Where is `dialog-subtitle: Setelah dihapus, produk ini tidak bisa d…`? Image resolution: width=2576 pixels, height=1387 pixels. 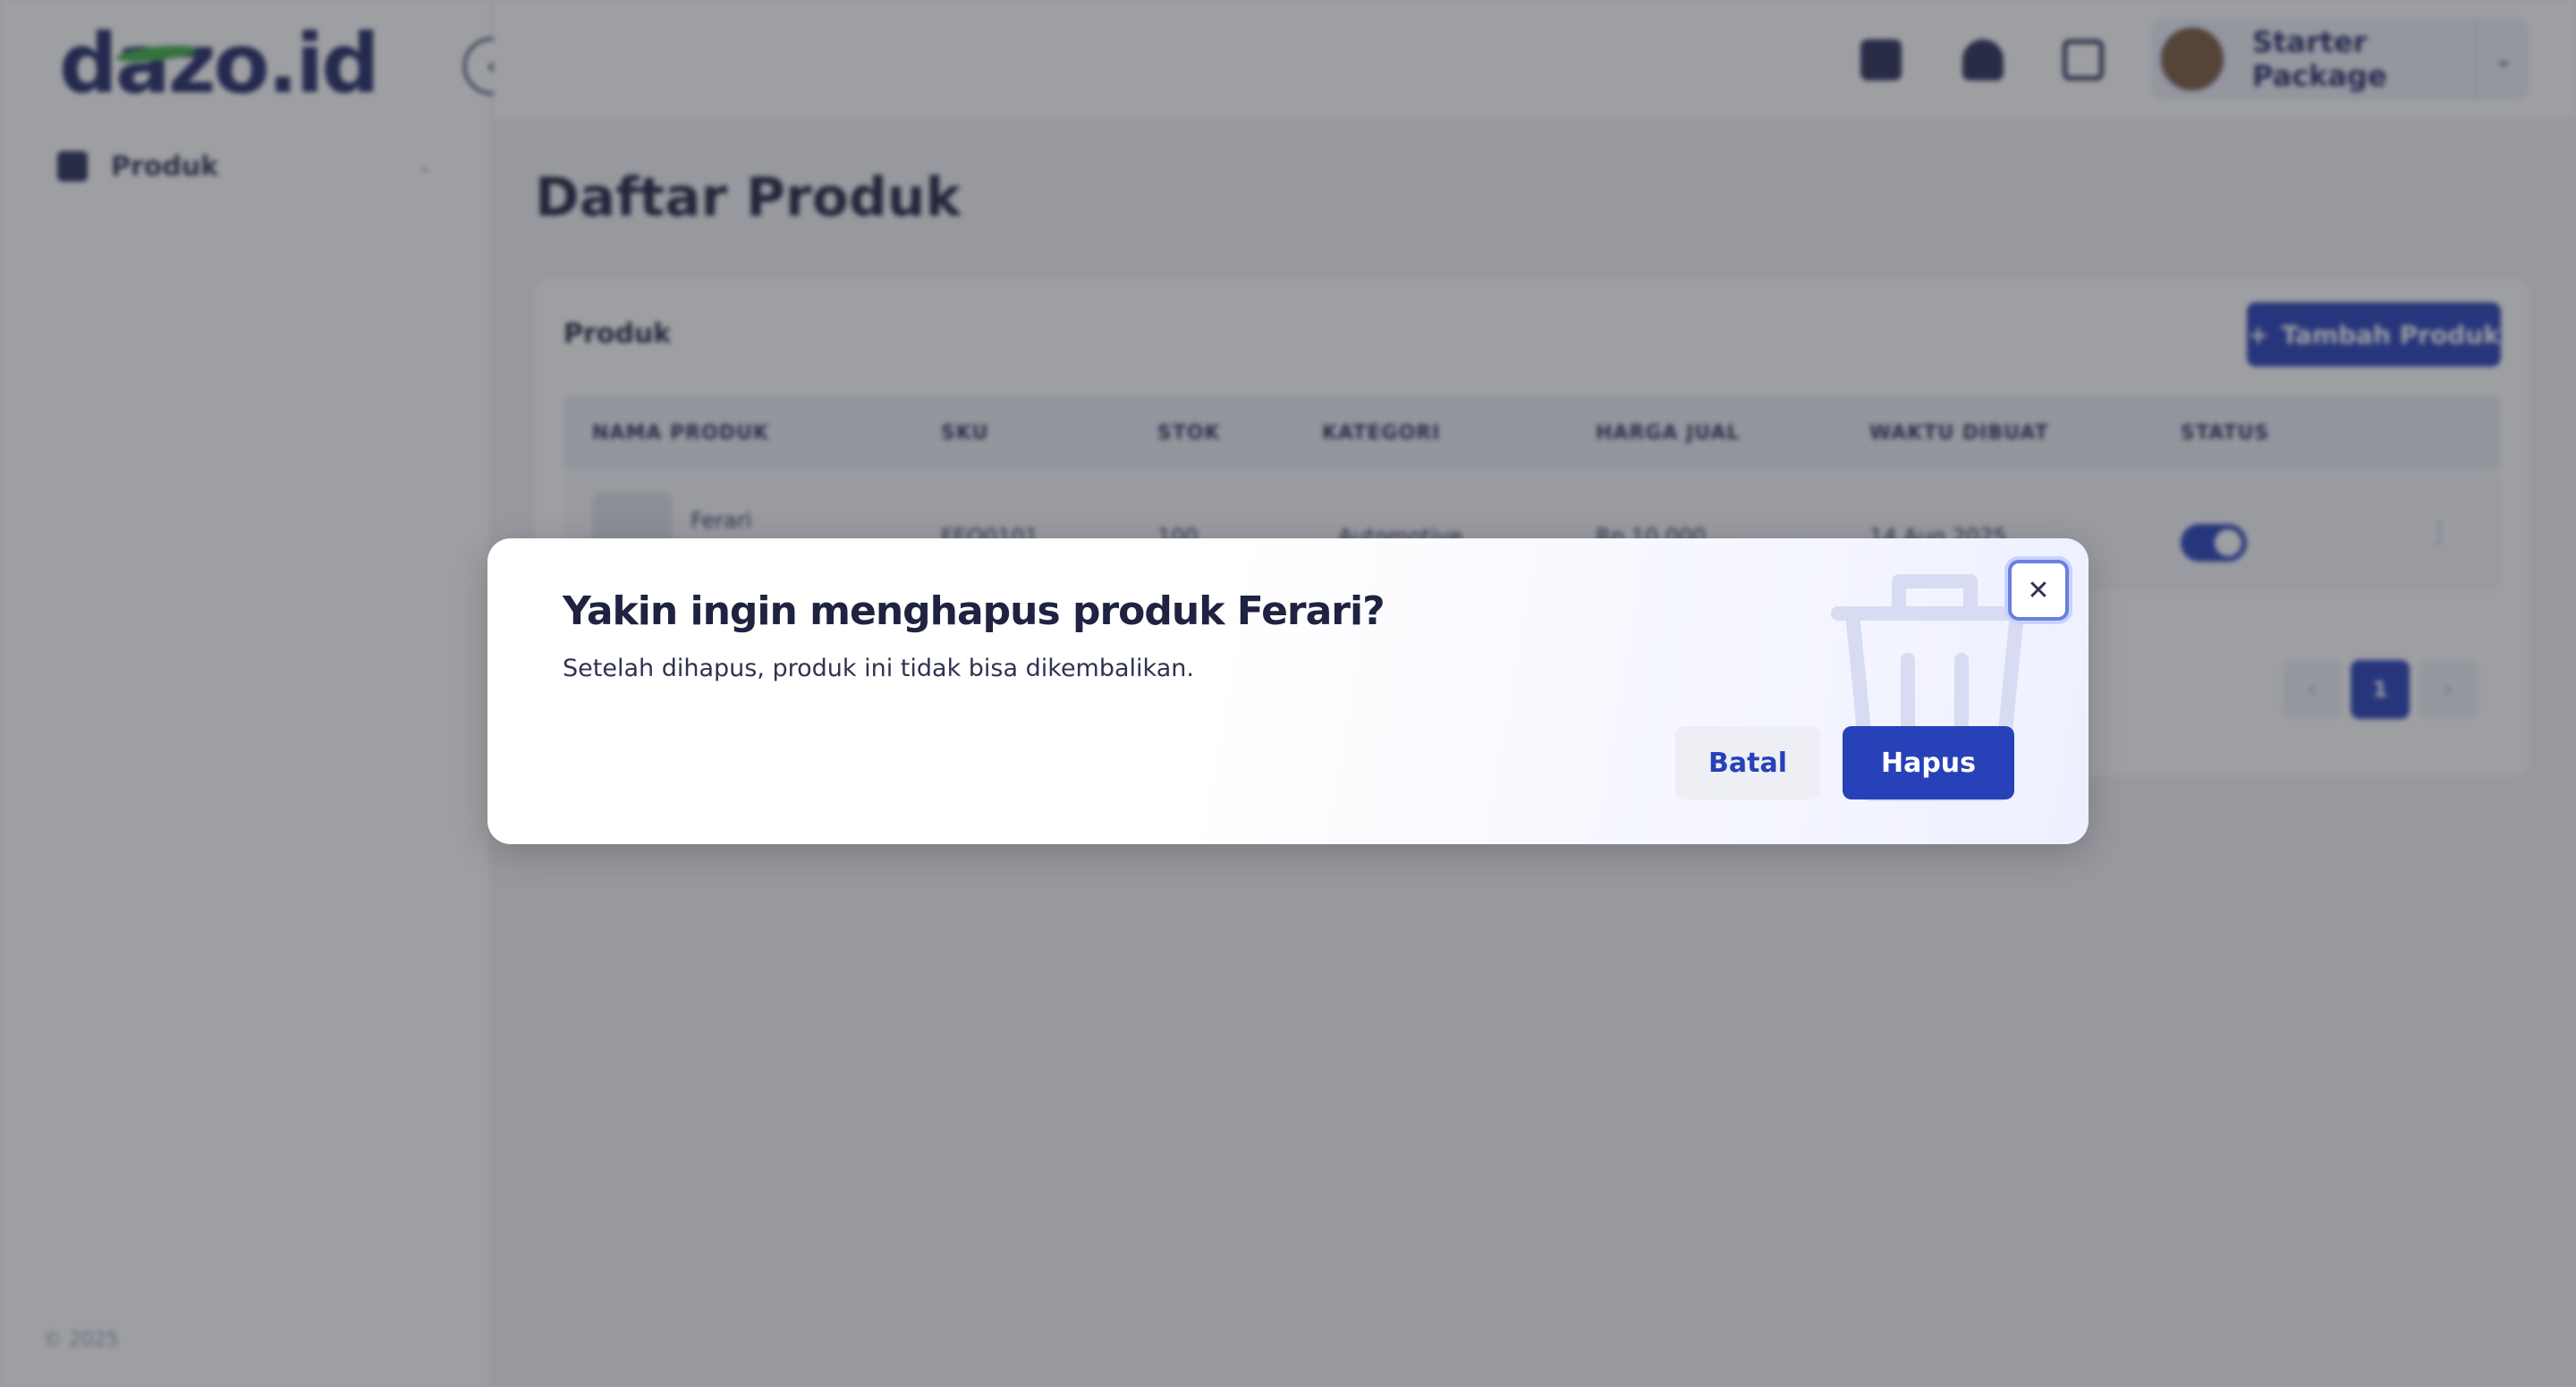 dialog-subtitle: Setelah dihapus, produk ini tidak bisa d… is located at coordinates (878, 668).